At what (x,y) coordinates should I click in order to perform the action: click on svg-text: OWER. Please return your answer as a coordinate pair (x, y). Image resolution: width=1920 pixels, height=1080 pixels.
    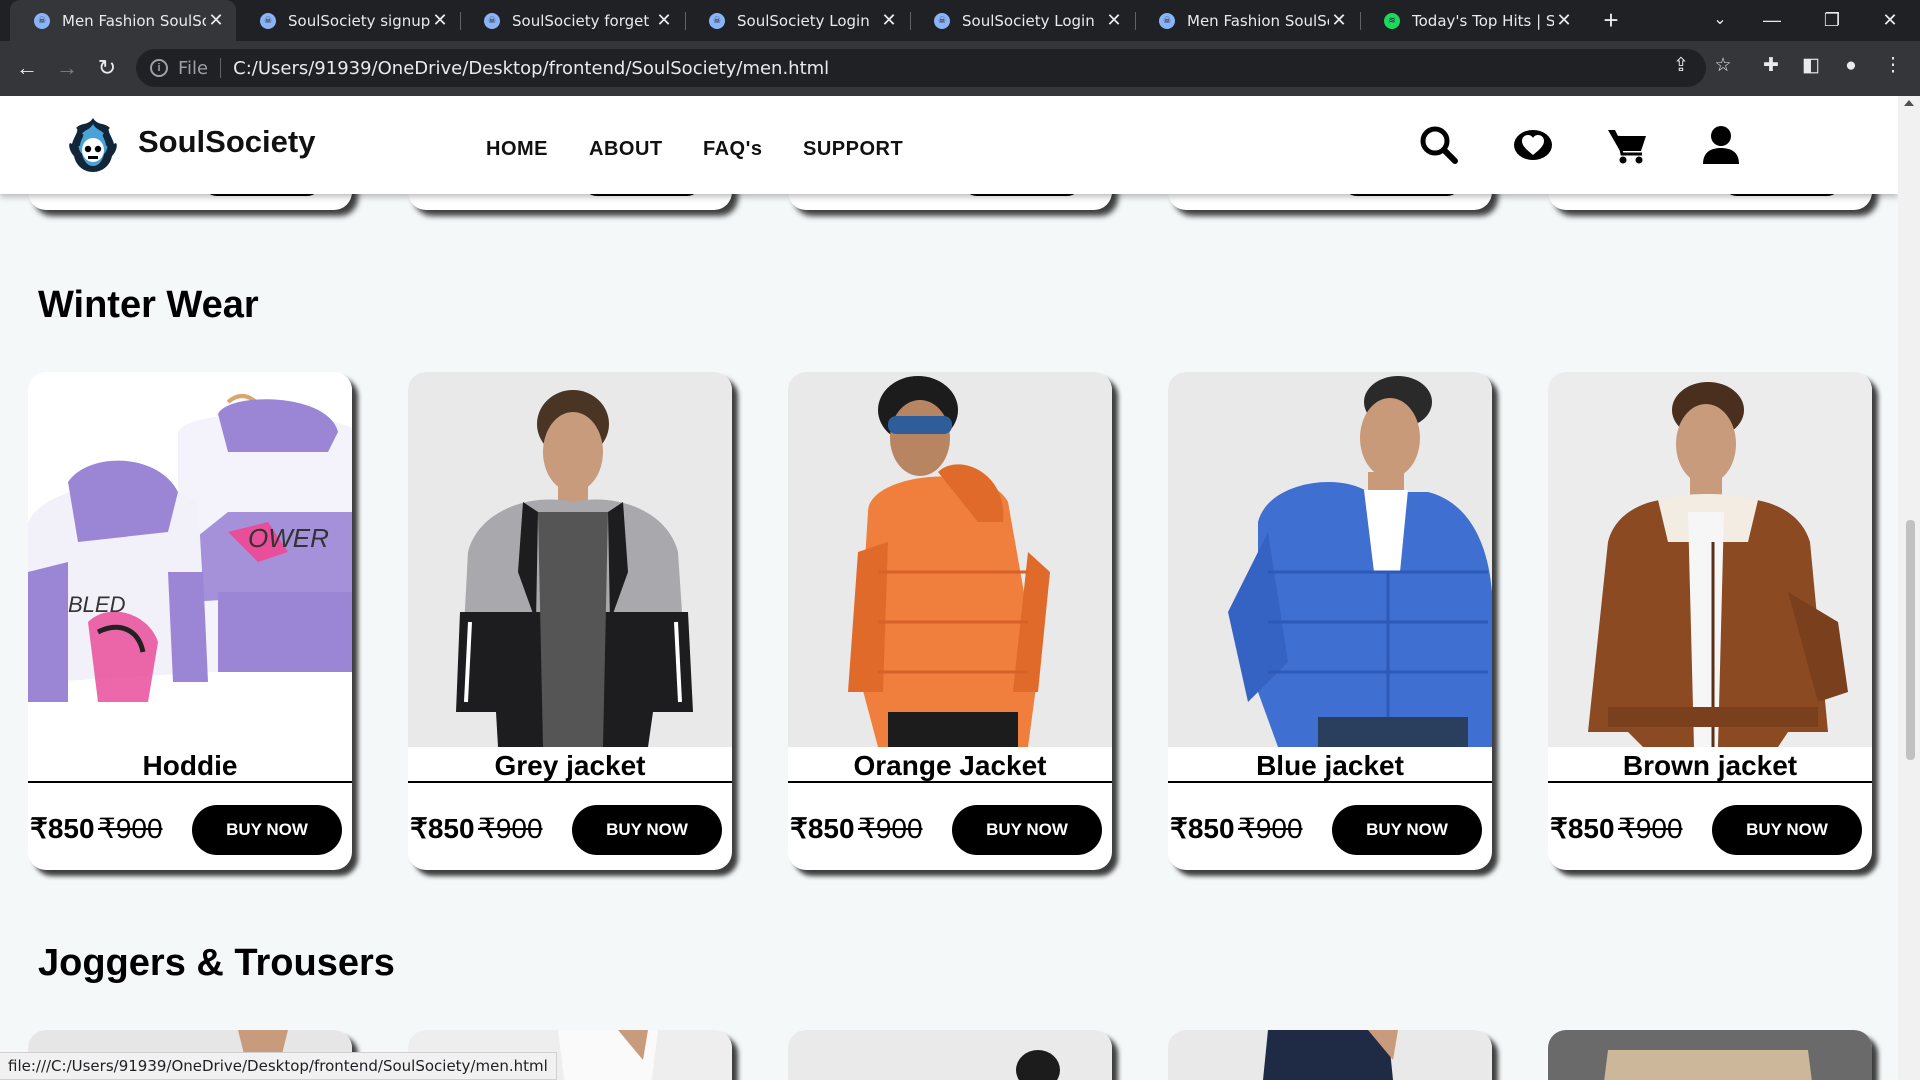
    Looking at the image, I should click on (288, 538).